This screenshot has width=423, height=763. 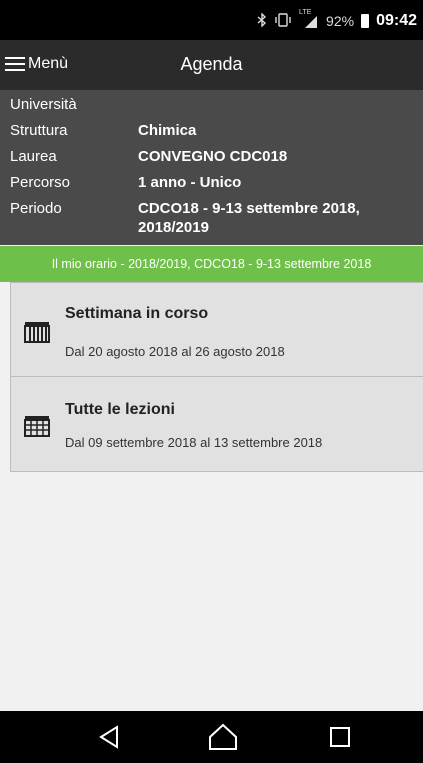 What do you see at coordinates (283, 21) in the screenshot?
I see `vibrate-icon` at bounding box center [283, 21].